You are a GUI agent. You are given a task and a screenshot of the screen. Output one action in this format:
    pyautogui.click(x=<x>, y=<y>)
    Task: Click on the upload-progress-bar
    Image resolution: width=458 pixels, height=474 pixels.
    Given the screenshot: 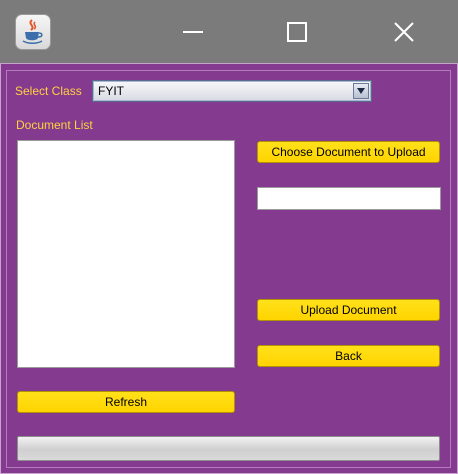 What is the action you would take?
    pyautogui.click(x=228, y=448)
    